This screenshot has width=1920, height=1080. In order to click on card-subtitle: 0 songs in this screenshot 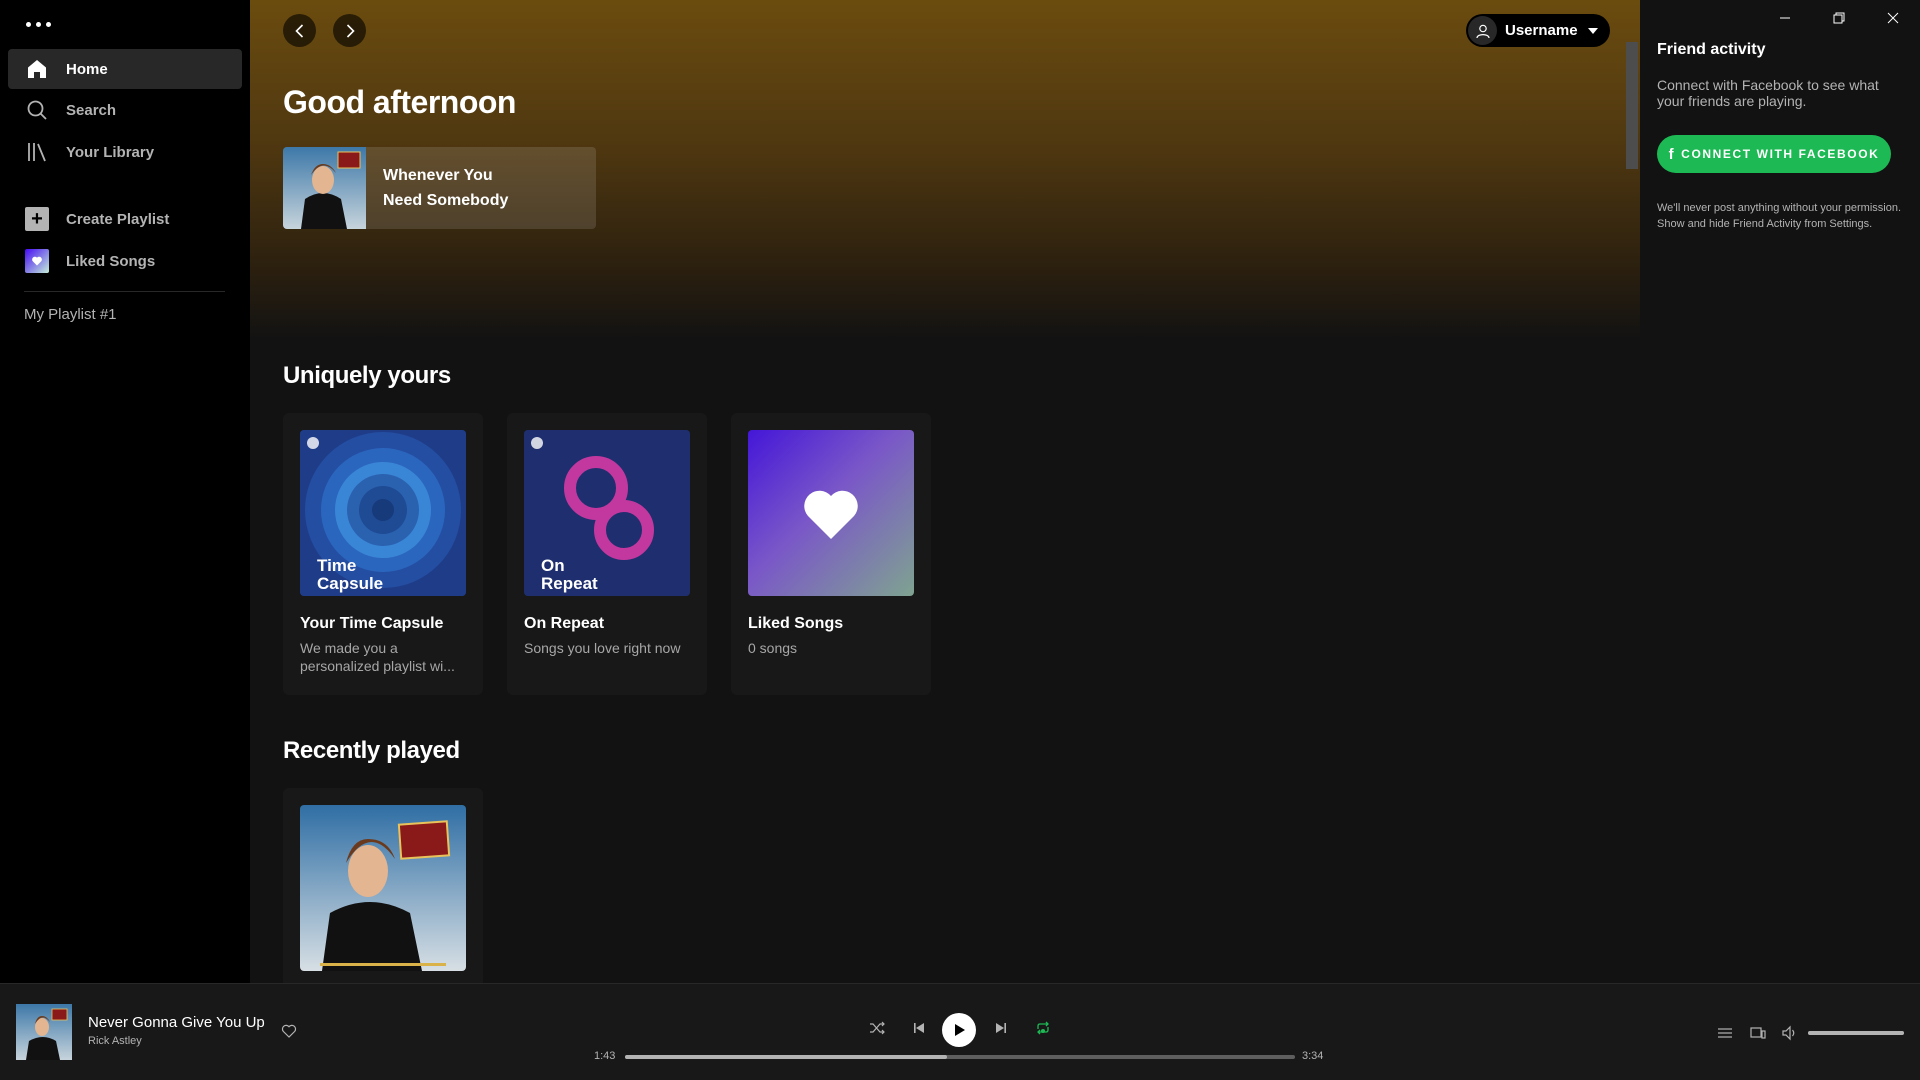, I will do `click(773, 648)`.